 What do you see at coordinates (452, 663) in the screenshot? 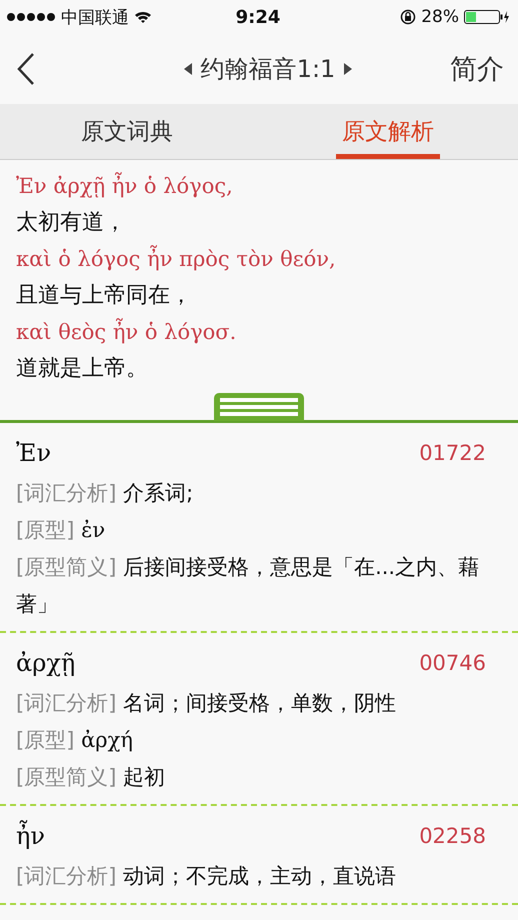
I see `strong-number: 00746` at bounding box center [452, 663].